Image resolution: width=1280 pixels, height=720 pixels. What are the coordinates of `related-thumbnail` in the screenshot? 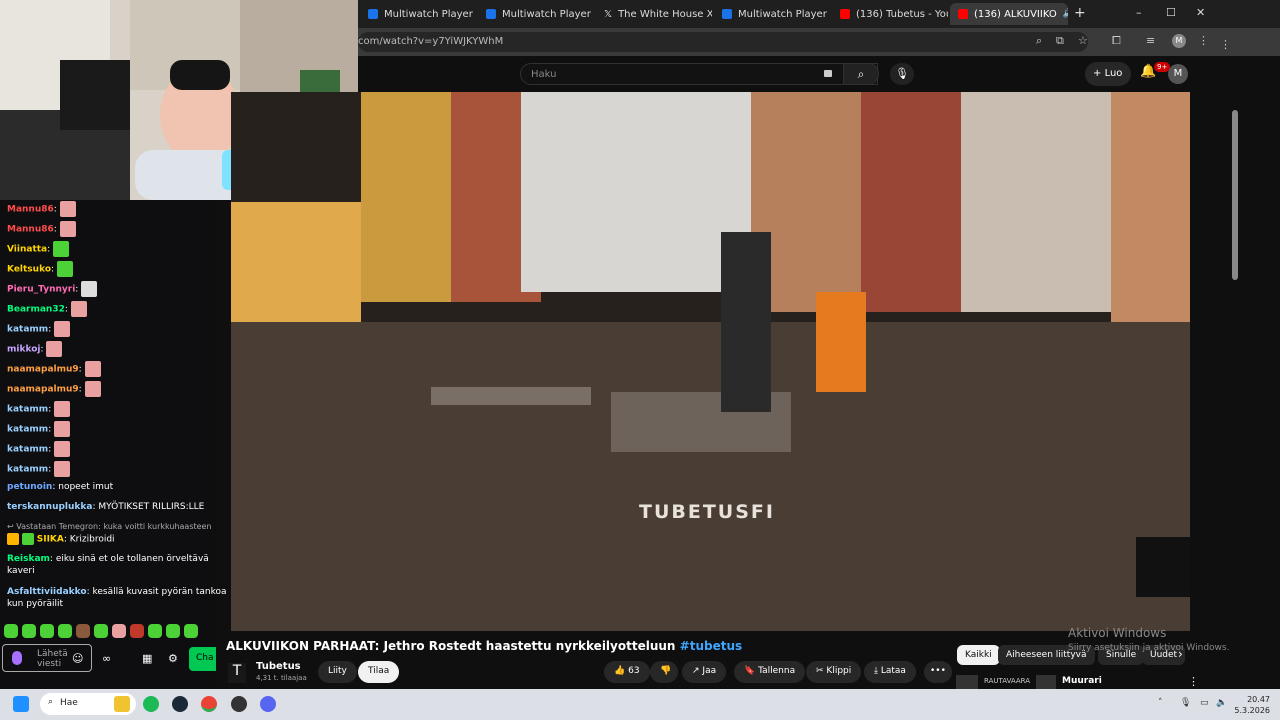 It's located at (967, 682).